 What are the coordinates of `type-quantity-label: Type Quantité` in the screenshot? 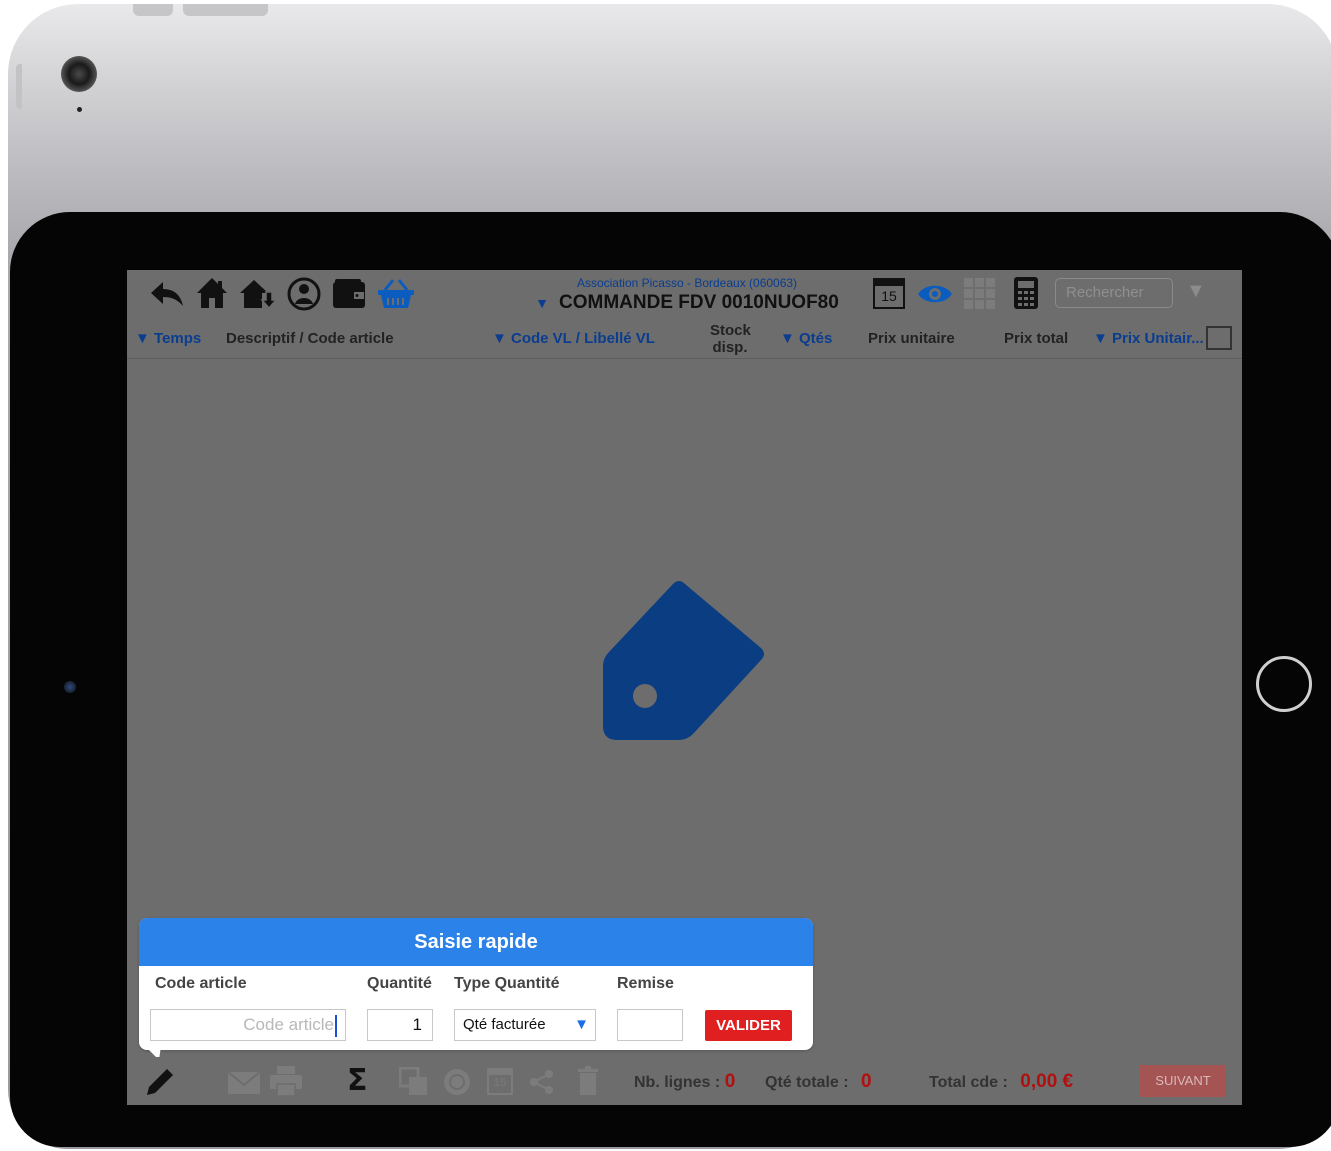 It's located at (507, 983).